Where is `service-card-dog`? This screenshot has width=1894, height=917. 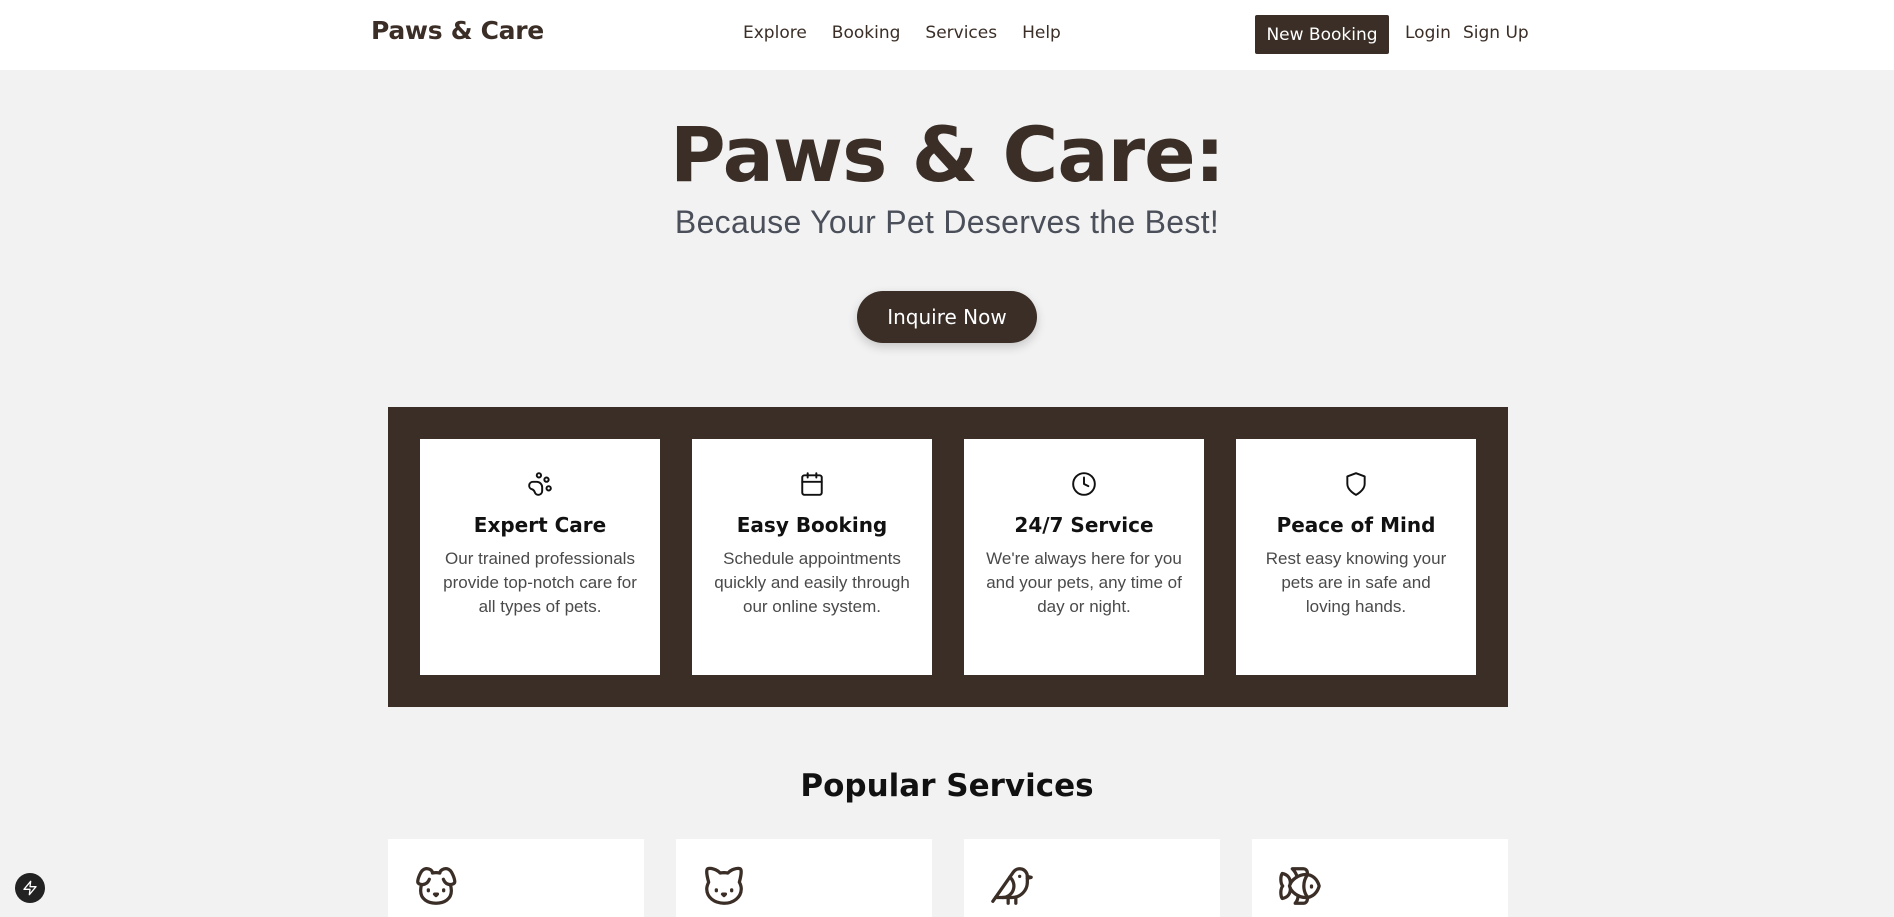 service-card-dog is located at coordinates (516, 878).